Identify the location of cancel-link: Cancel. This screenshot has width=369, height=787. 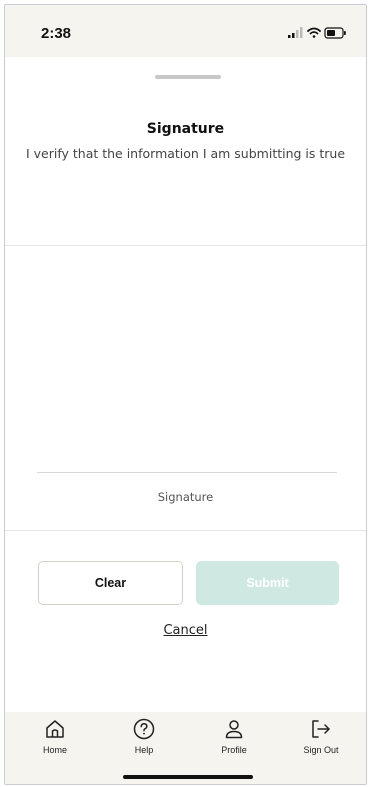
(185, 630).